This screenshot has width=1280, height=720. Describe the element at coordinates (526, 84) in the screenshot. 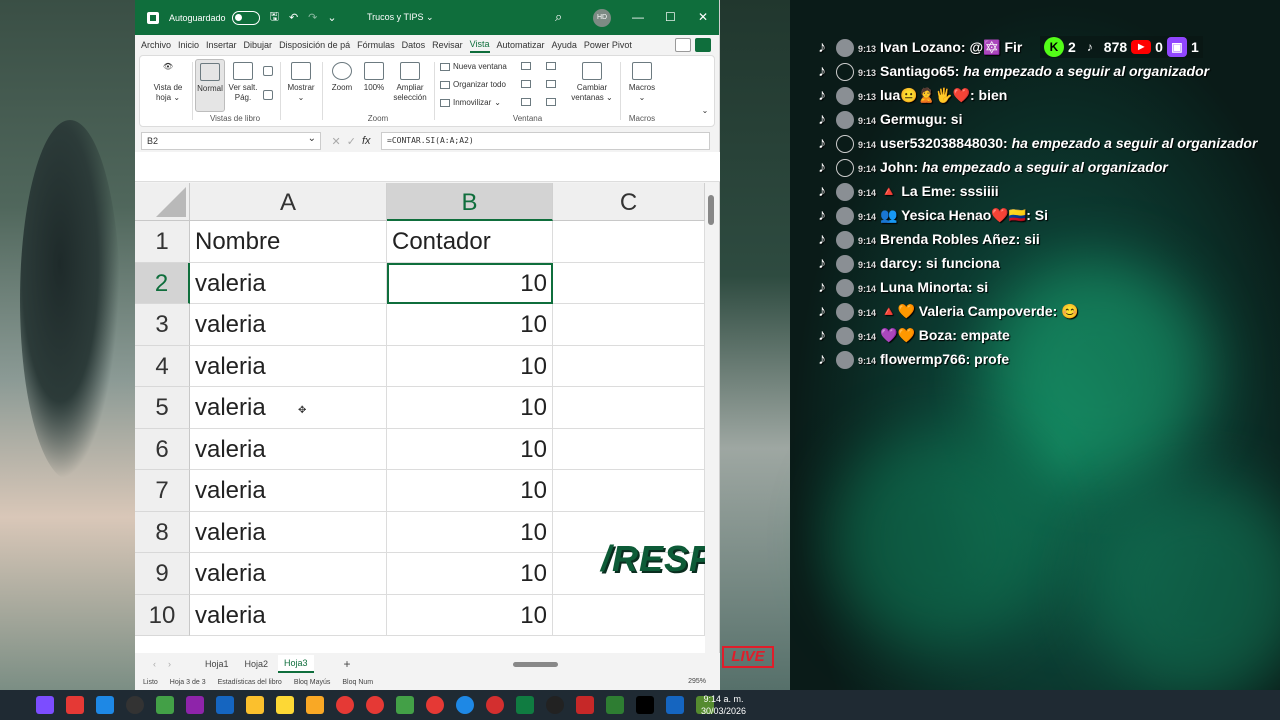

I see `hide-icon` at that location.